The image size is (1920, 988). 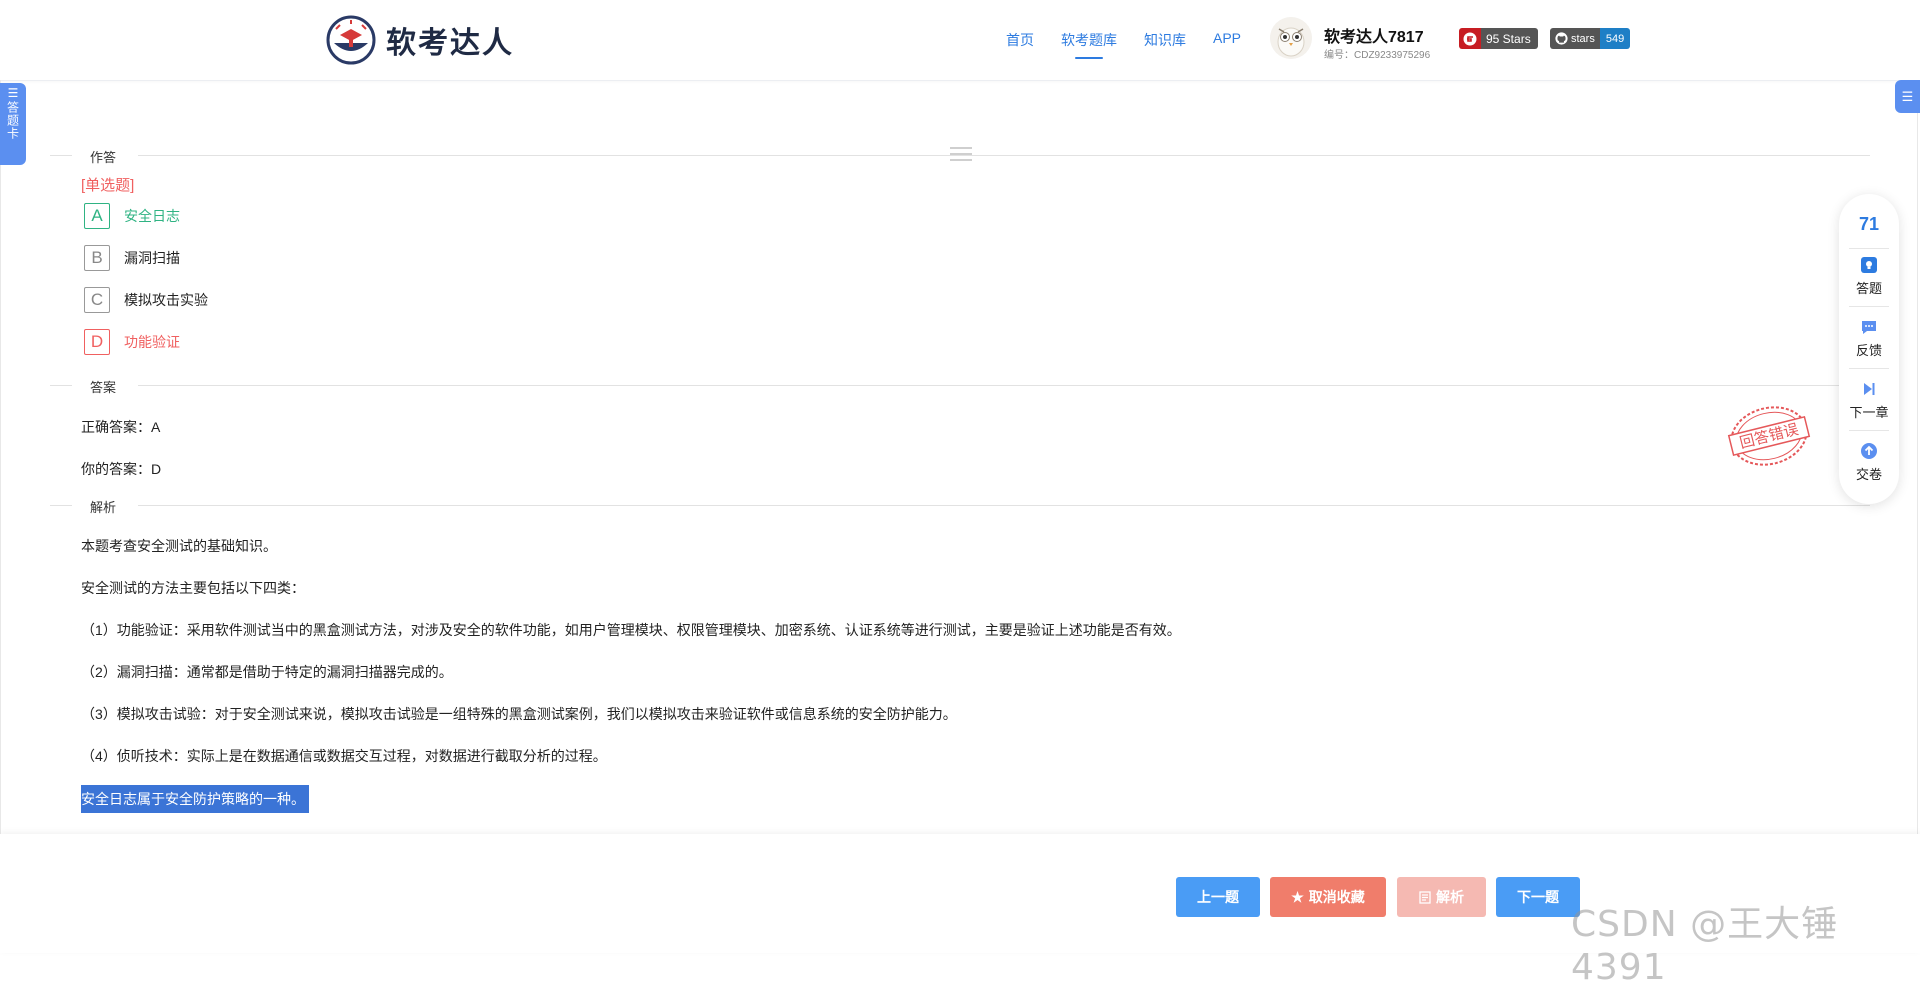 I want to click on question-type: [单选题], so click(x=108, y=185).